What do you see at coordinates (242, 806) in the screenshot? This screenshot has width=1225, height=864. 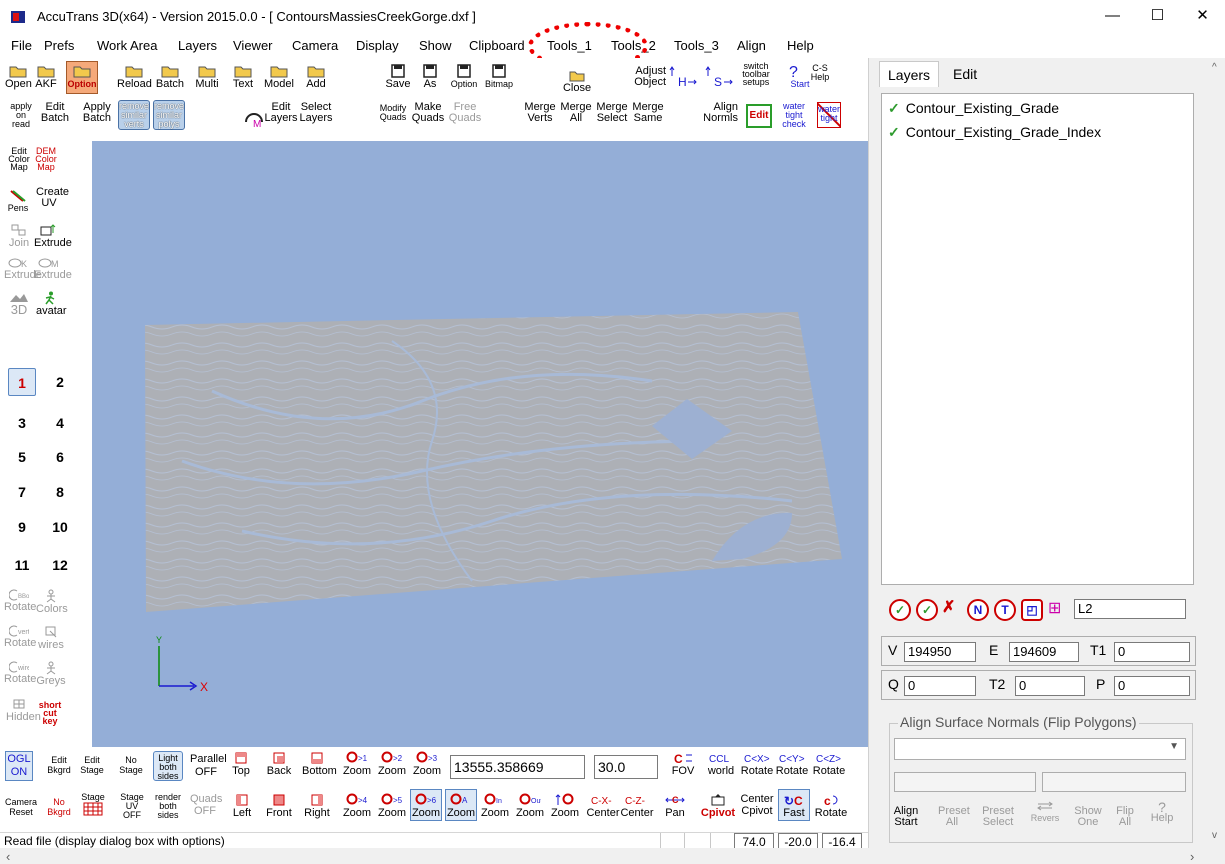 I see `left-view-button: Left` at bounding box center [242, 806].